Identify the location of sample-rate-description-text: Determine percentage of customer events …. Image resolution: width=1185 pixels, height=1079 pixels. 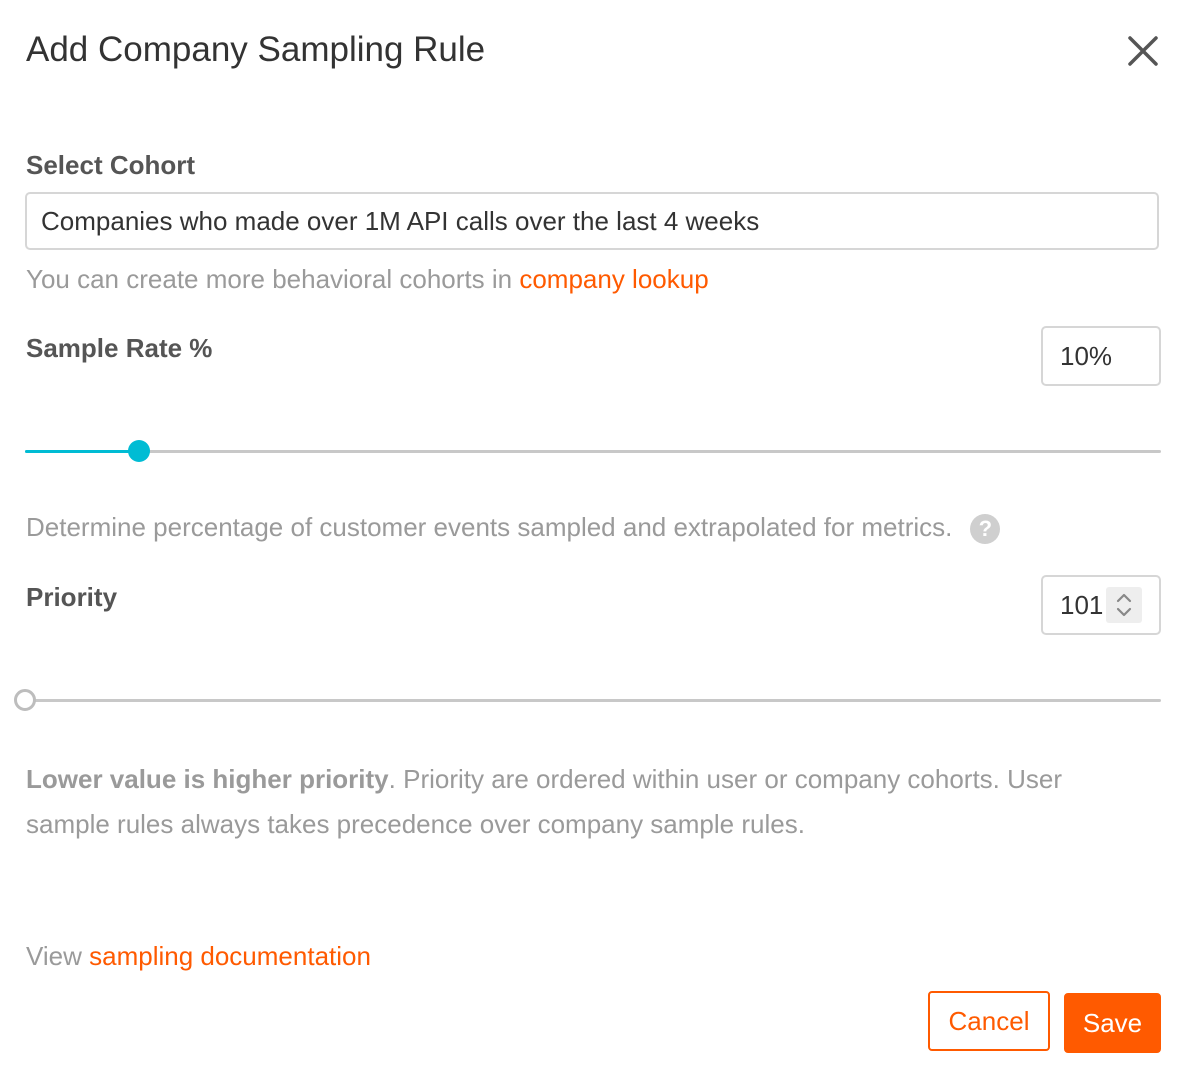
(489, 527).